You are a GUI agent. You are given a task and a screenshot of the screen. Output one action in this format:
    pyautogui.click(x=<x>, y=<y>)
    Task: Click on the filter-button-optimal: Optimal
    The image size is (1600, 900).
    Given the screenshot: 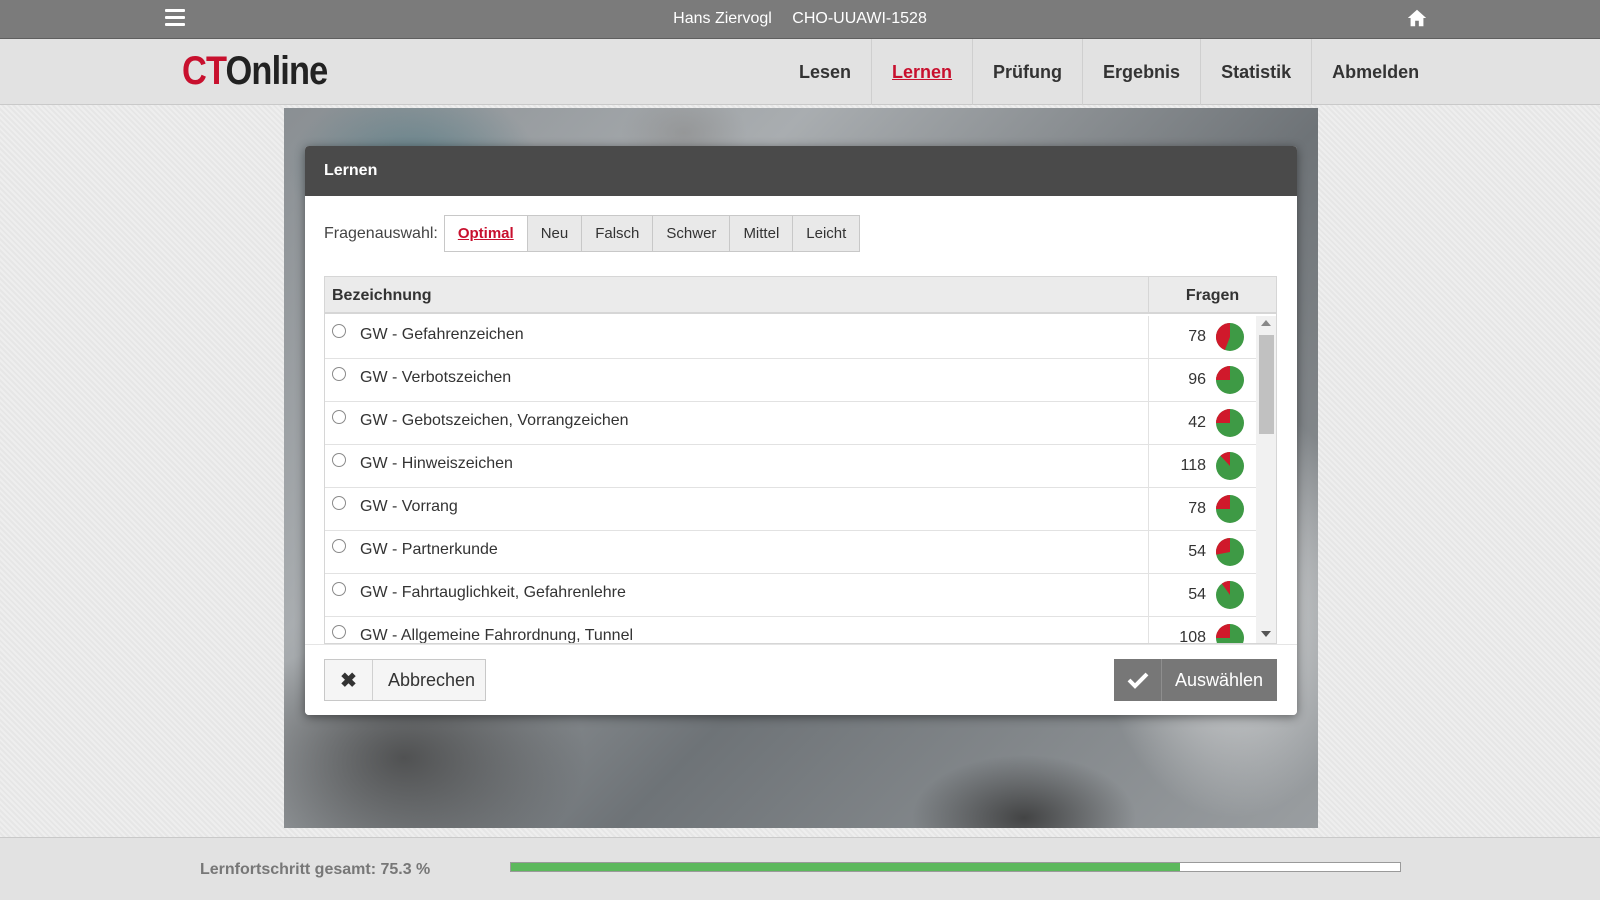 What is the action you would take?
    pyautogui.click(x=485, y=233)
    